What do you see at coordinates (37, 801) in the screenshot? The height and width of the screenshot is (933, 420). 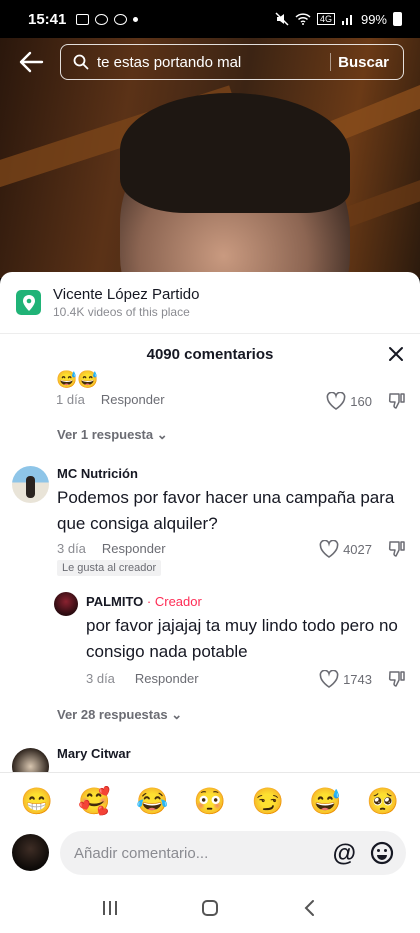 I see `emoji-grin: 😁` at bounding box center [37, 801].